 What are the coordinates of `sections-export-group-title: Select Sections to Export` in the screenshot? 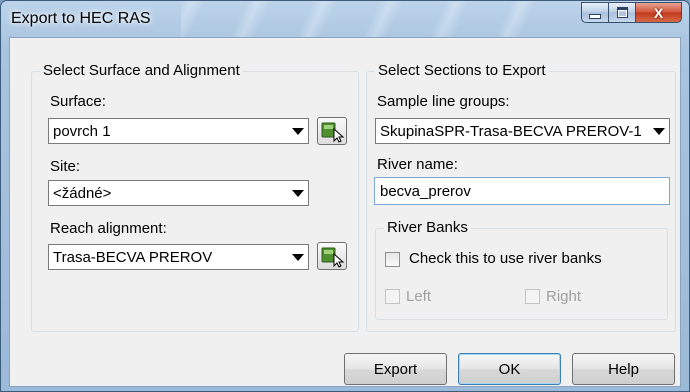 It's located at (462, 70).